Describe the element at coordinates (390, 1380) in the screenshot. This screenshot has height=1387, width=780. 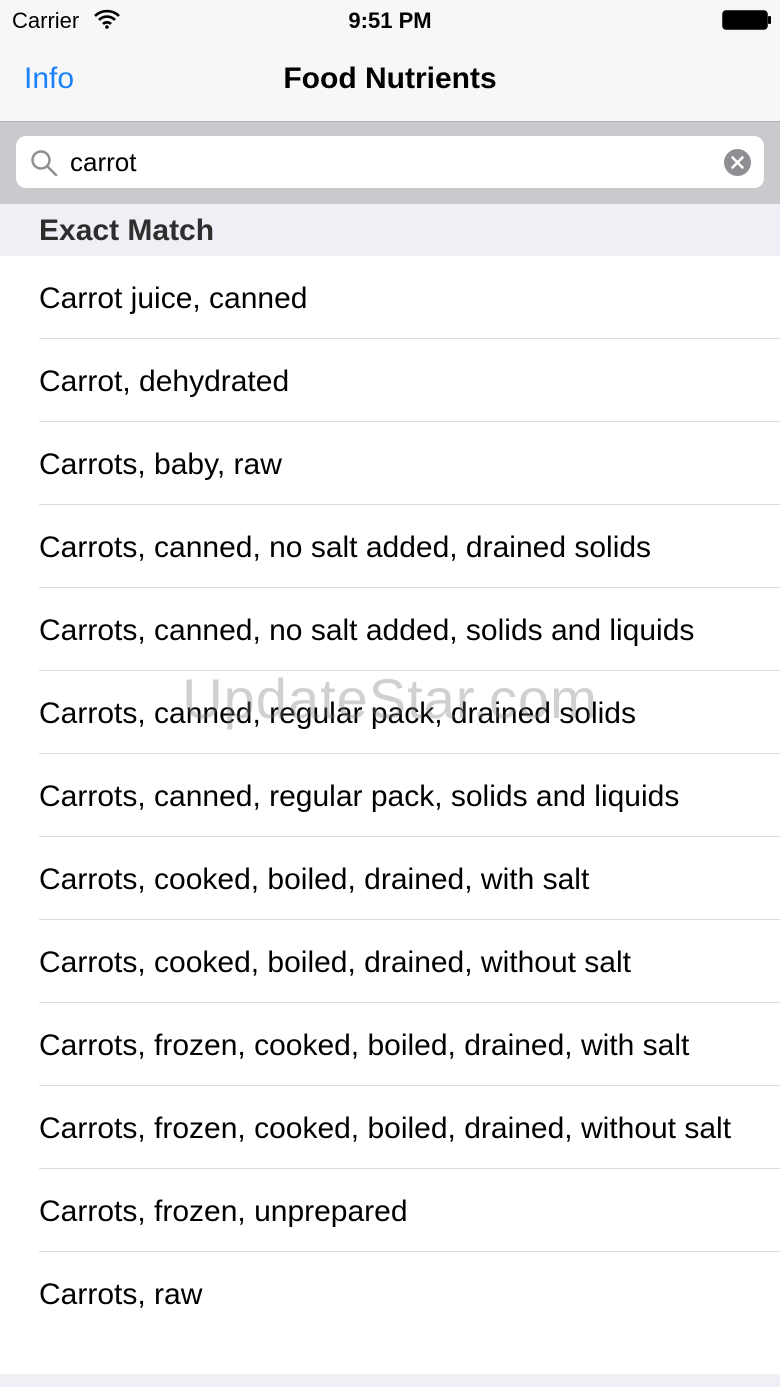
I see `list-footer` at that location.